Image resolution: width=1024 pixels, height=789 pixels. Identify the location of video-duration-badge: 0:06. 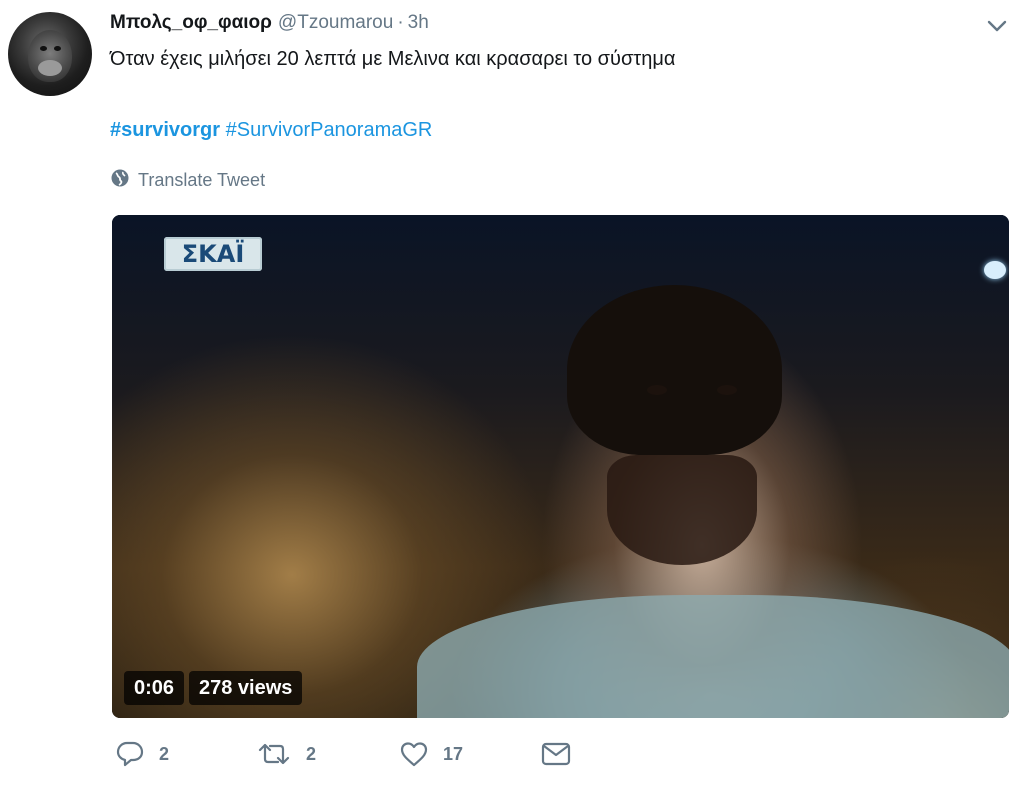
(154, 688).